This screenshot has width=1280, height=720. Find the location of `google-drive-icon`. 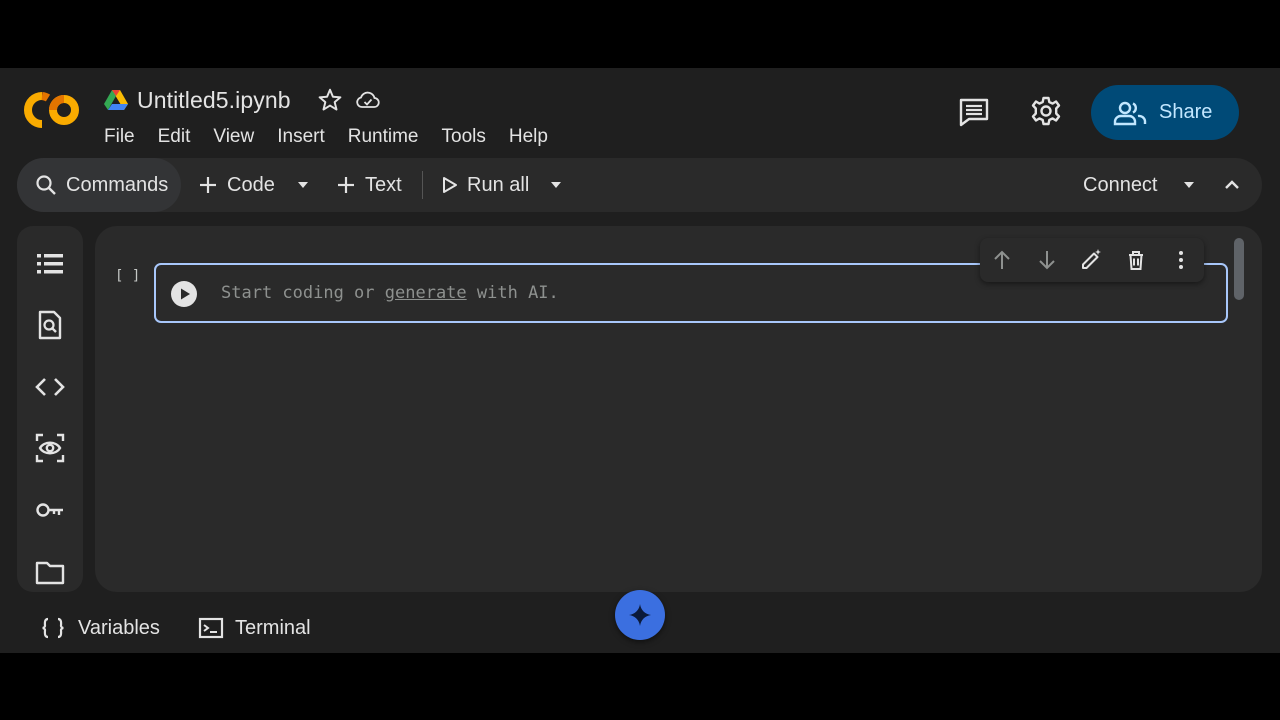

google-drive-icon is located at coordinates (116, 100).